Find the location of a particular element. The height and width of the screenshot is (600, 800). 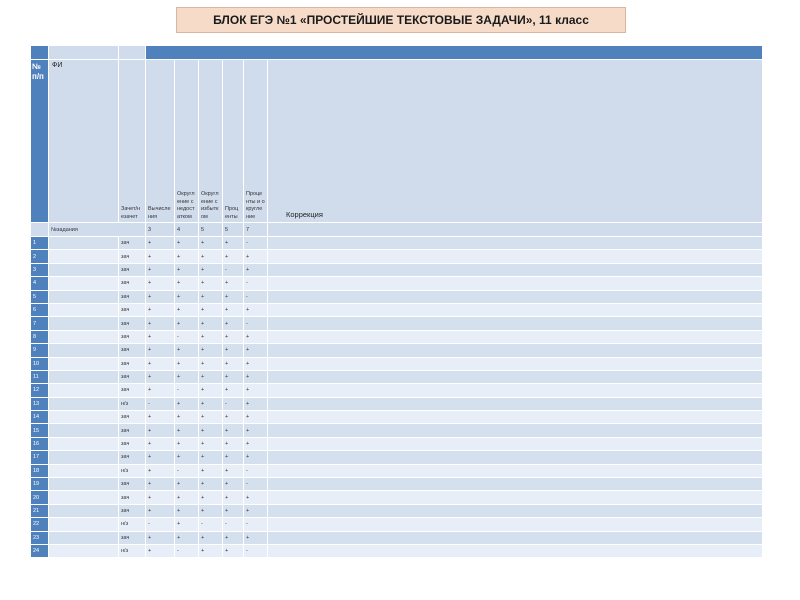

header-round-down: Округление с недостатком is located at coordinates (186, 141).